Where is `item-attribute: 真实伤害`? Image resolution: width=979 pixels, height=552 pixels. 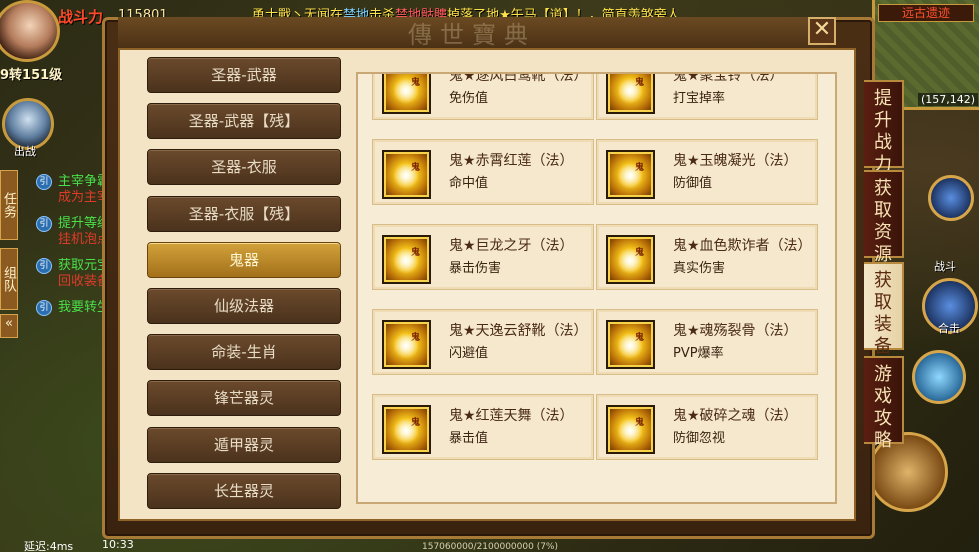
item-attribute: 真实伤害 is located at coordinates (699, 268).